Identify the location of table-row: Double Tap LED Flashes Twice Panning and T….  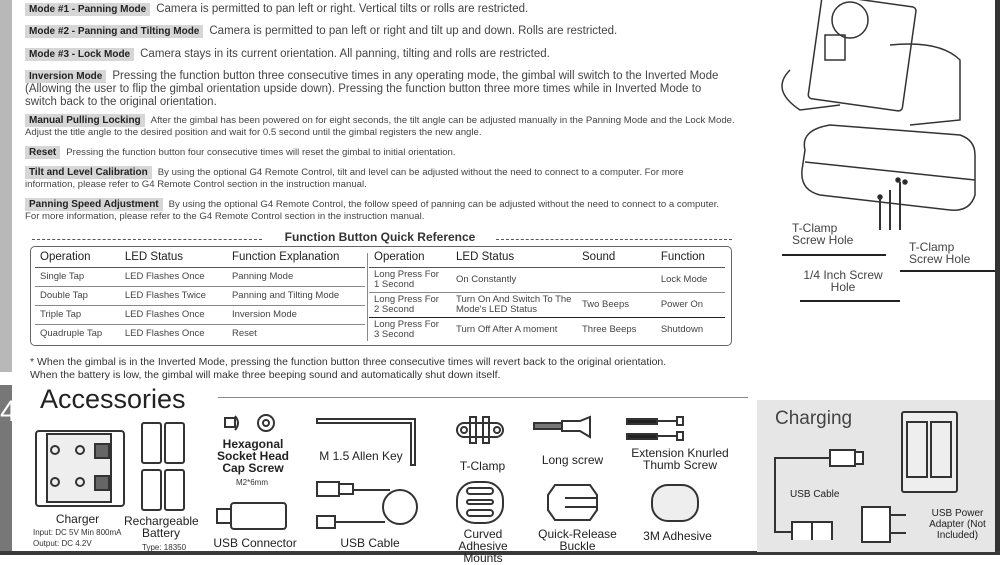
(200, 296).